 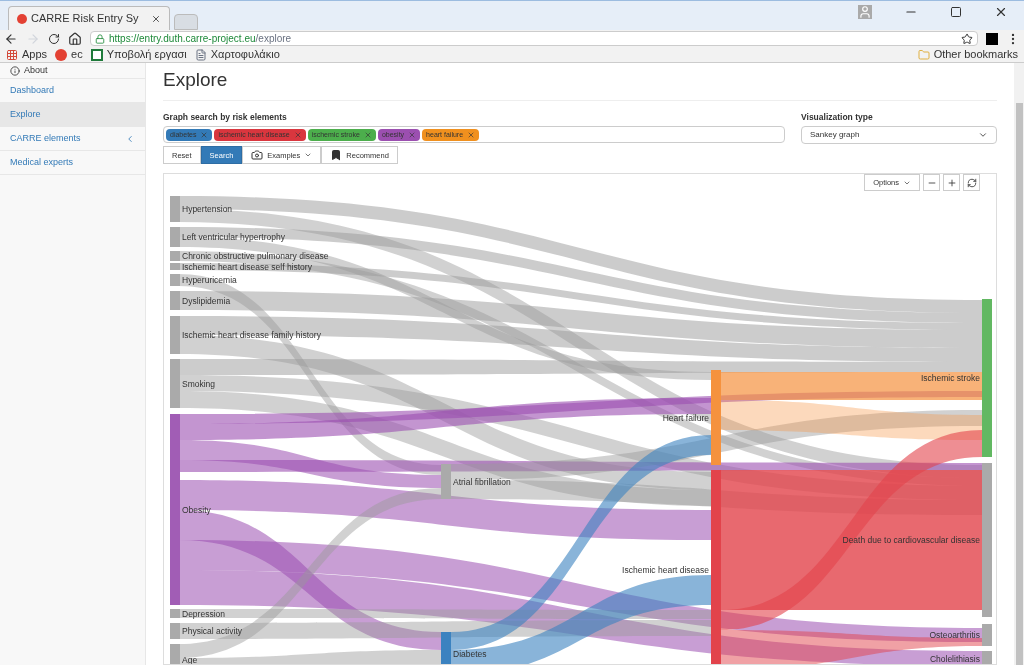 I want to click on sidebar-item: Medical experts, so click(x=72, y=163).